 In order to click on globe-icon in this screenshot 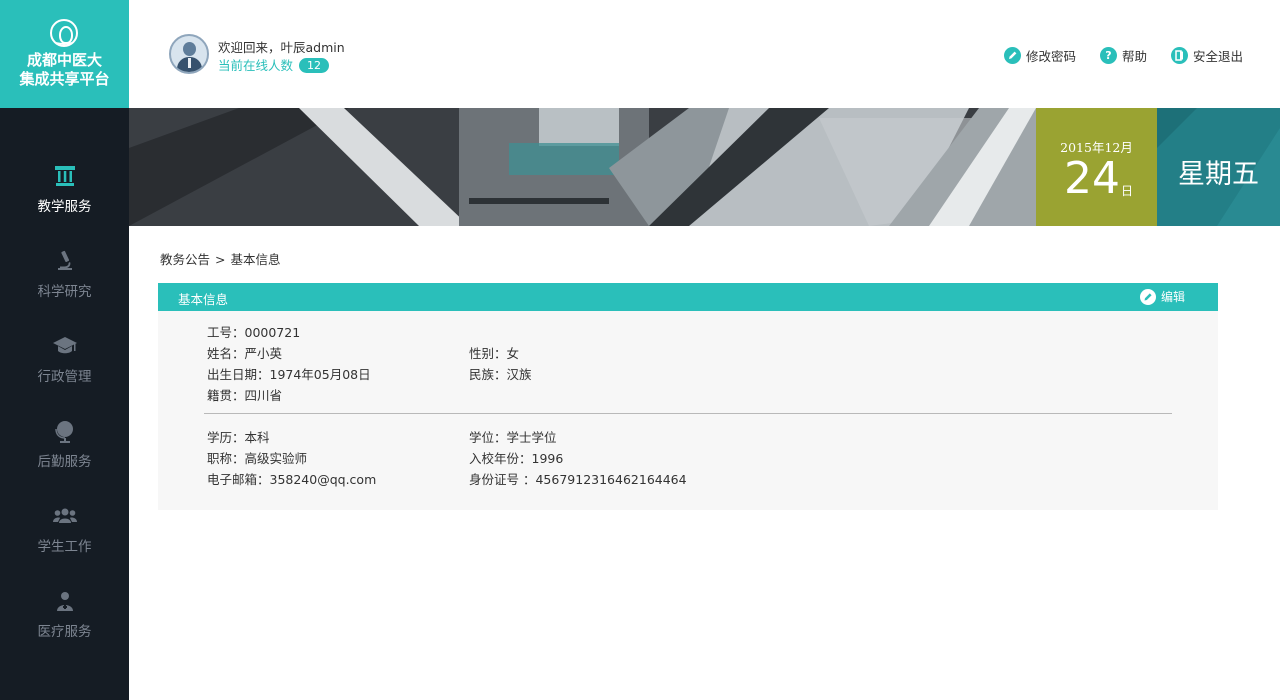, I will do `click(65, 431)`.